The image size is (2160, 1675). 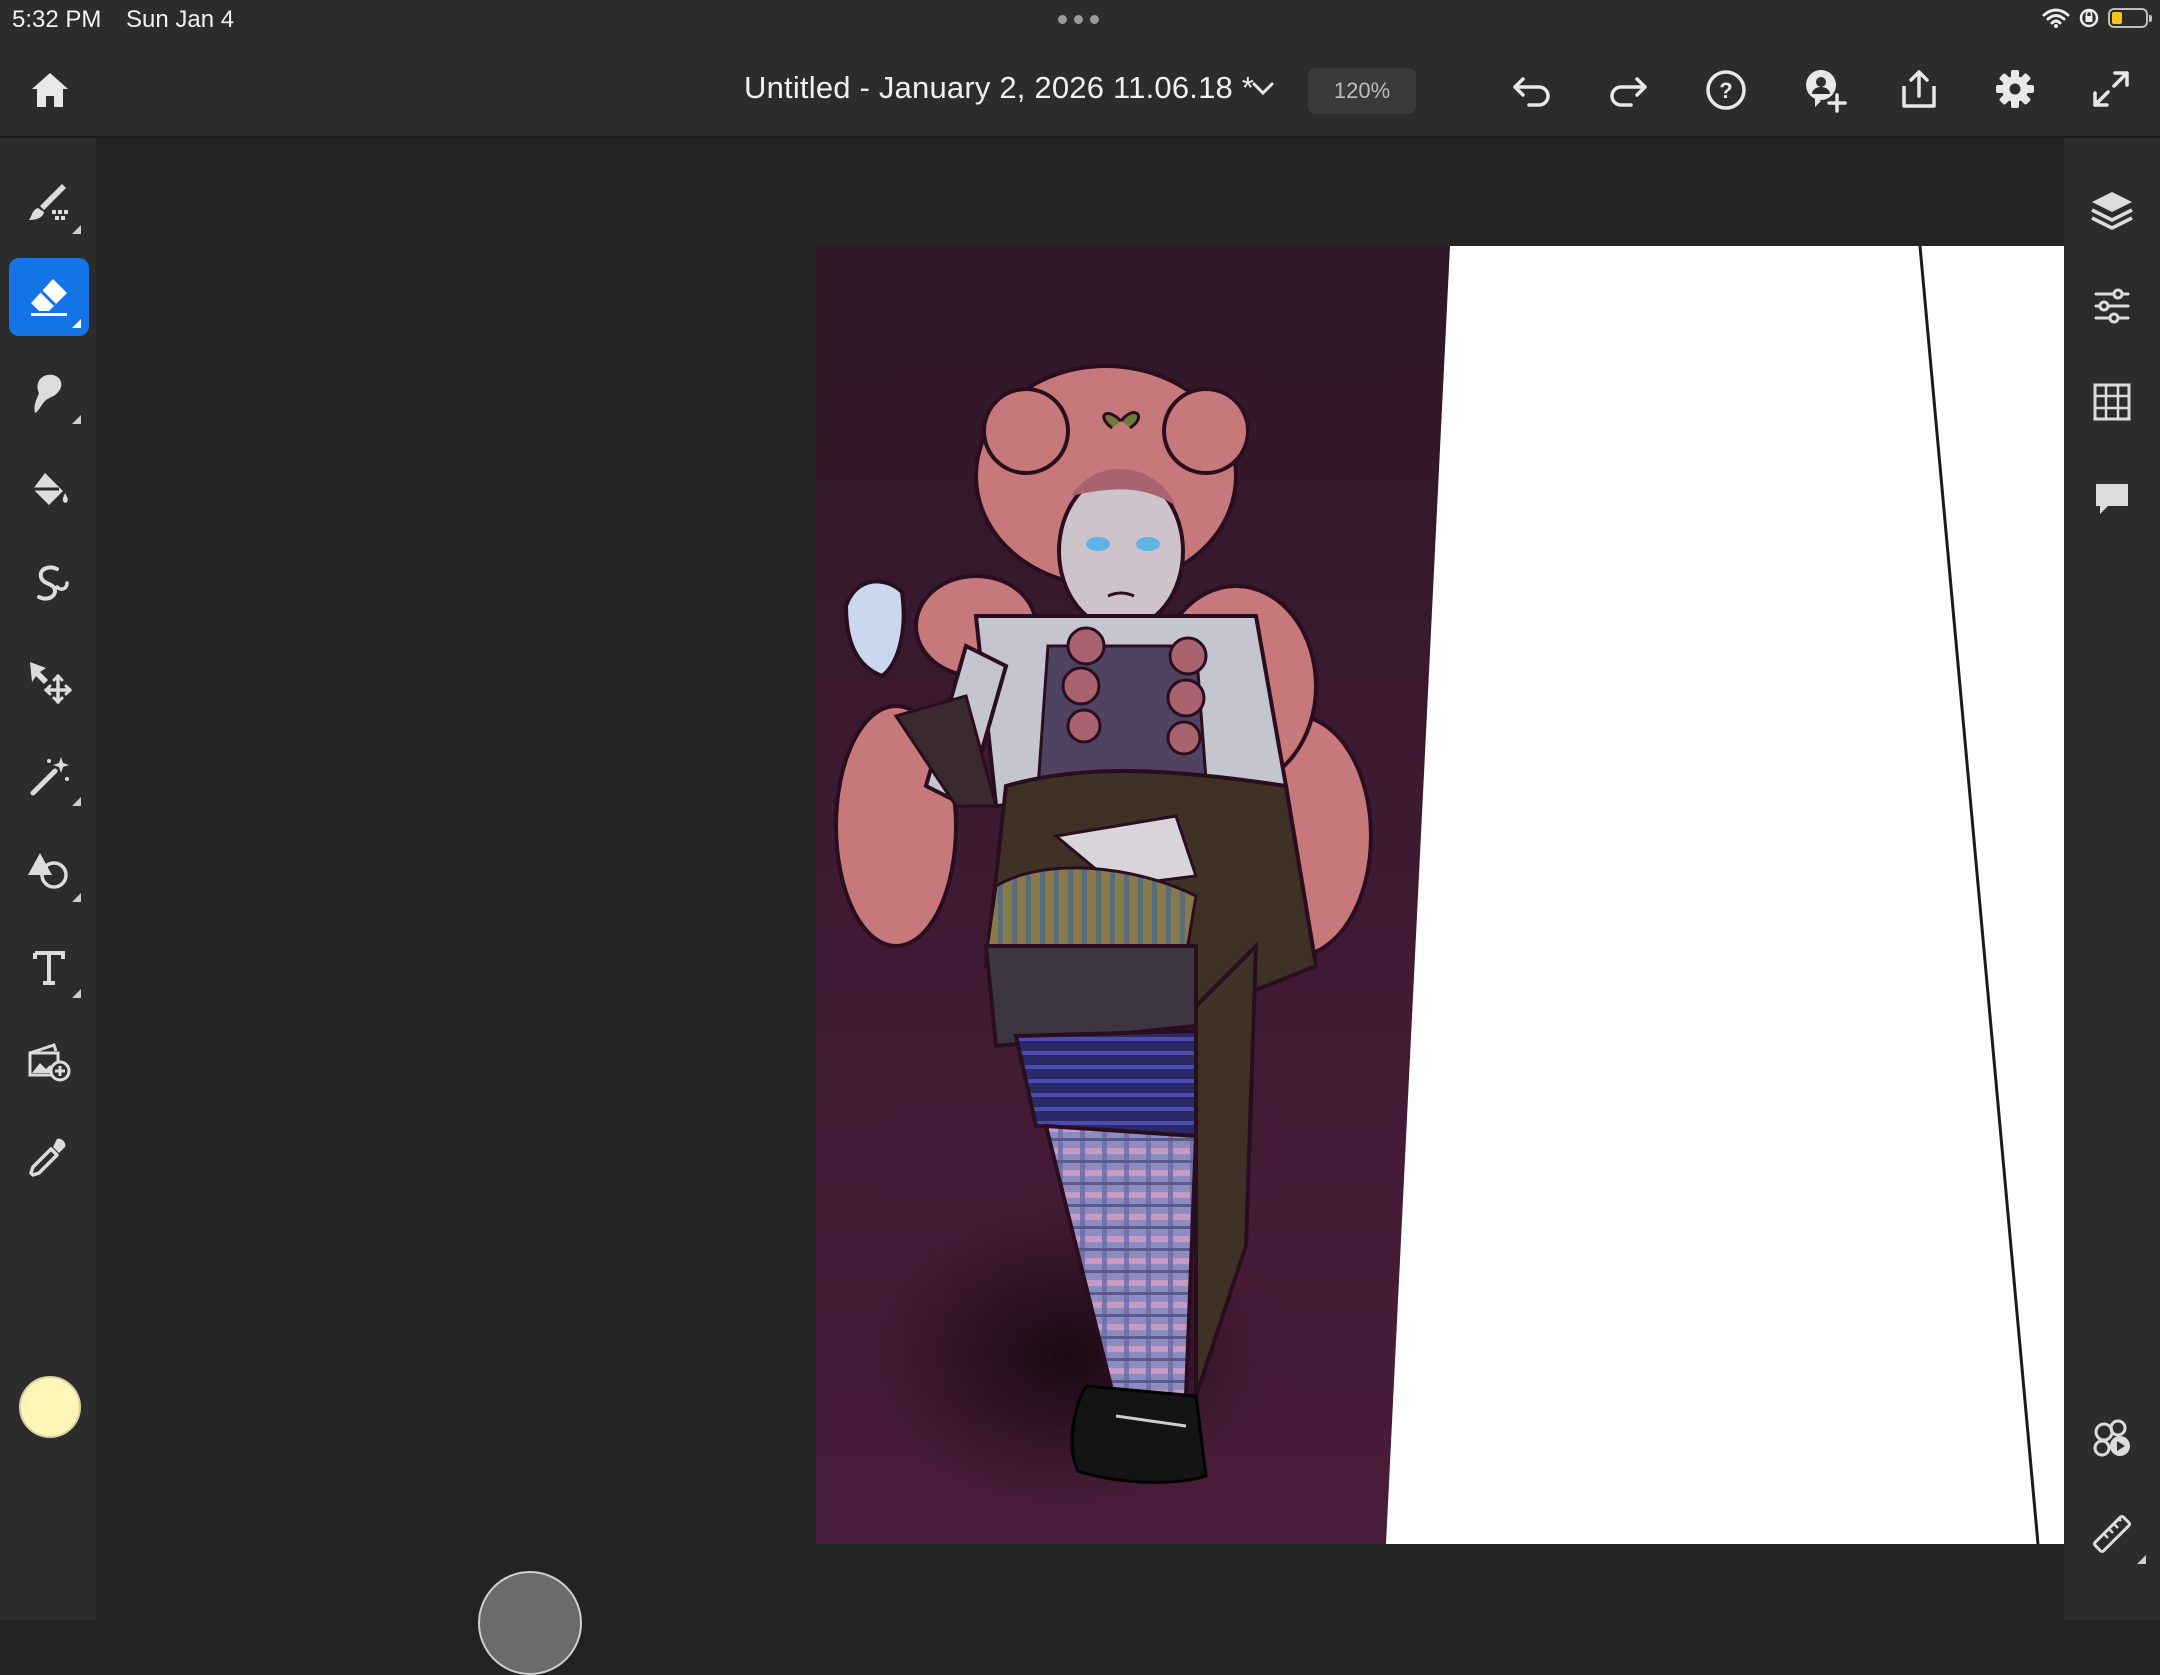 What do you see at coordinates (50, 1407) in the screenshot?
I see `current-color-swatch` at bounding box center [50, 1407].